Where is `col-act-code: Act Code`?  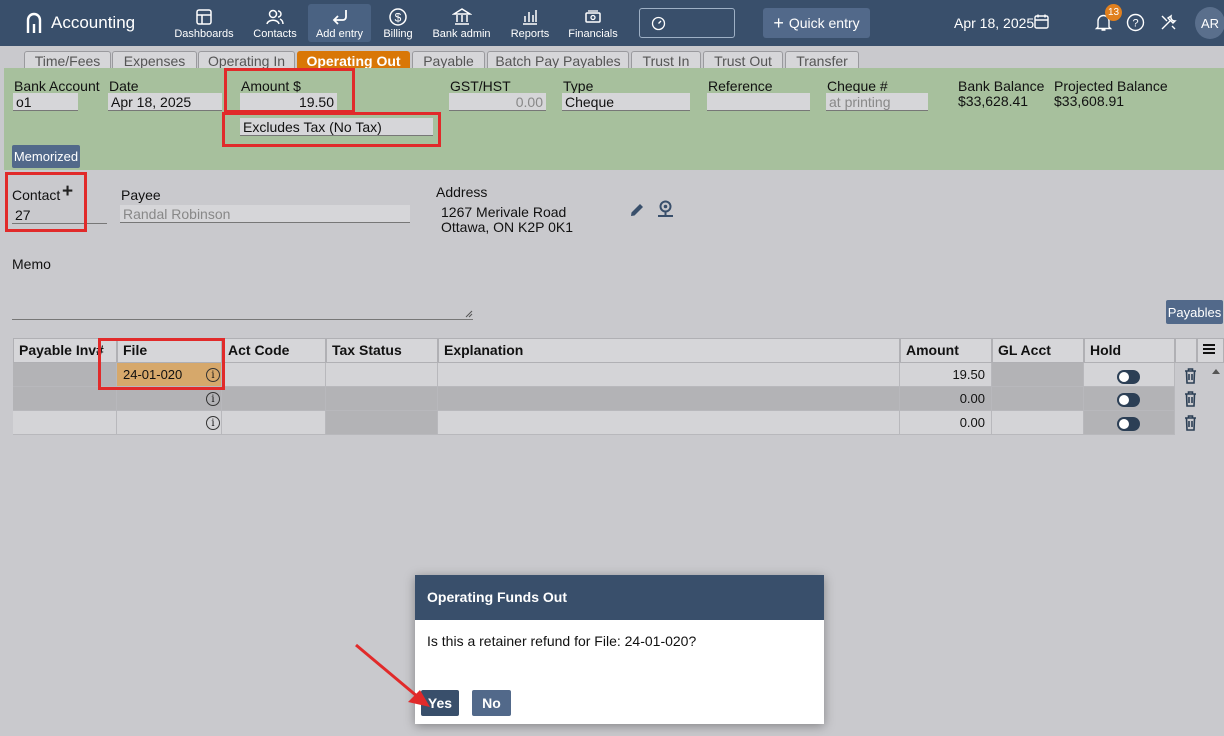 col-act-code: Act Code is located at coordinates (274, 350).